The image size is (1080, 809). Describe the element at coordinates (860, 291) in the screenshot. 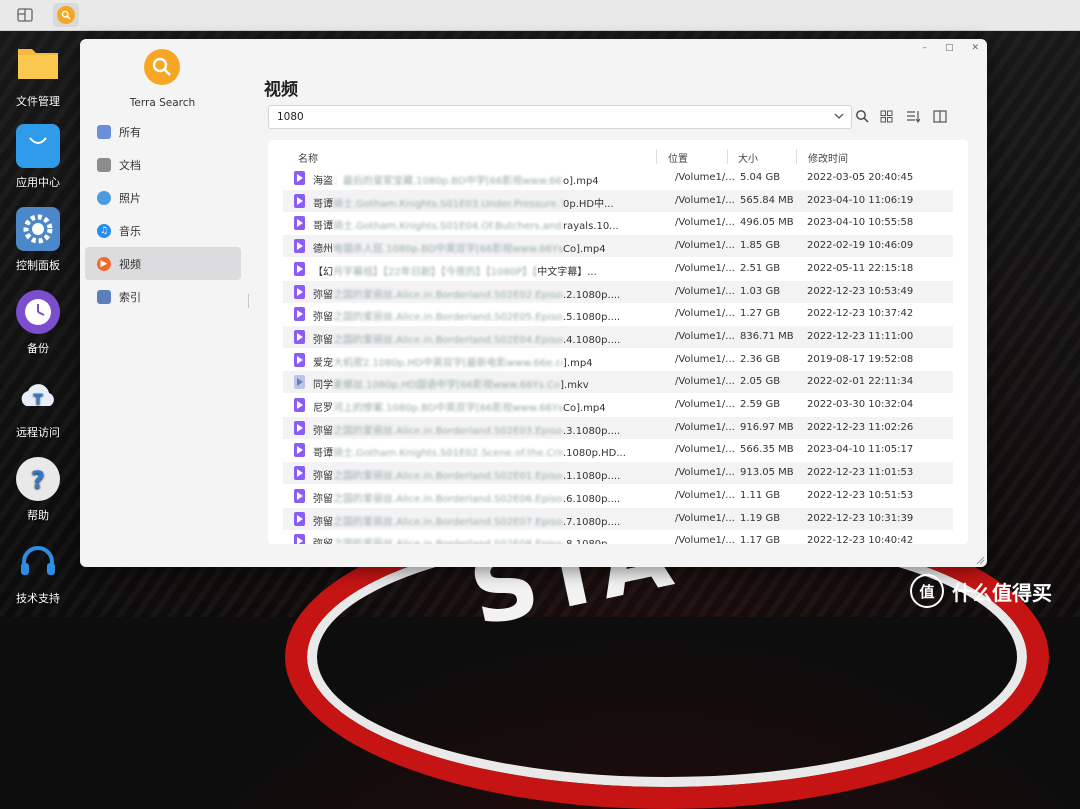

I see `file-modified: 2022-12-23 10:53:49` at that location.